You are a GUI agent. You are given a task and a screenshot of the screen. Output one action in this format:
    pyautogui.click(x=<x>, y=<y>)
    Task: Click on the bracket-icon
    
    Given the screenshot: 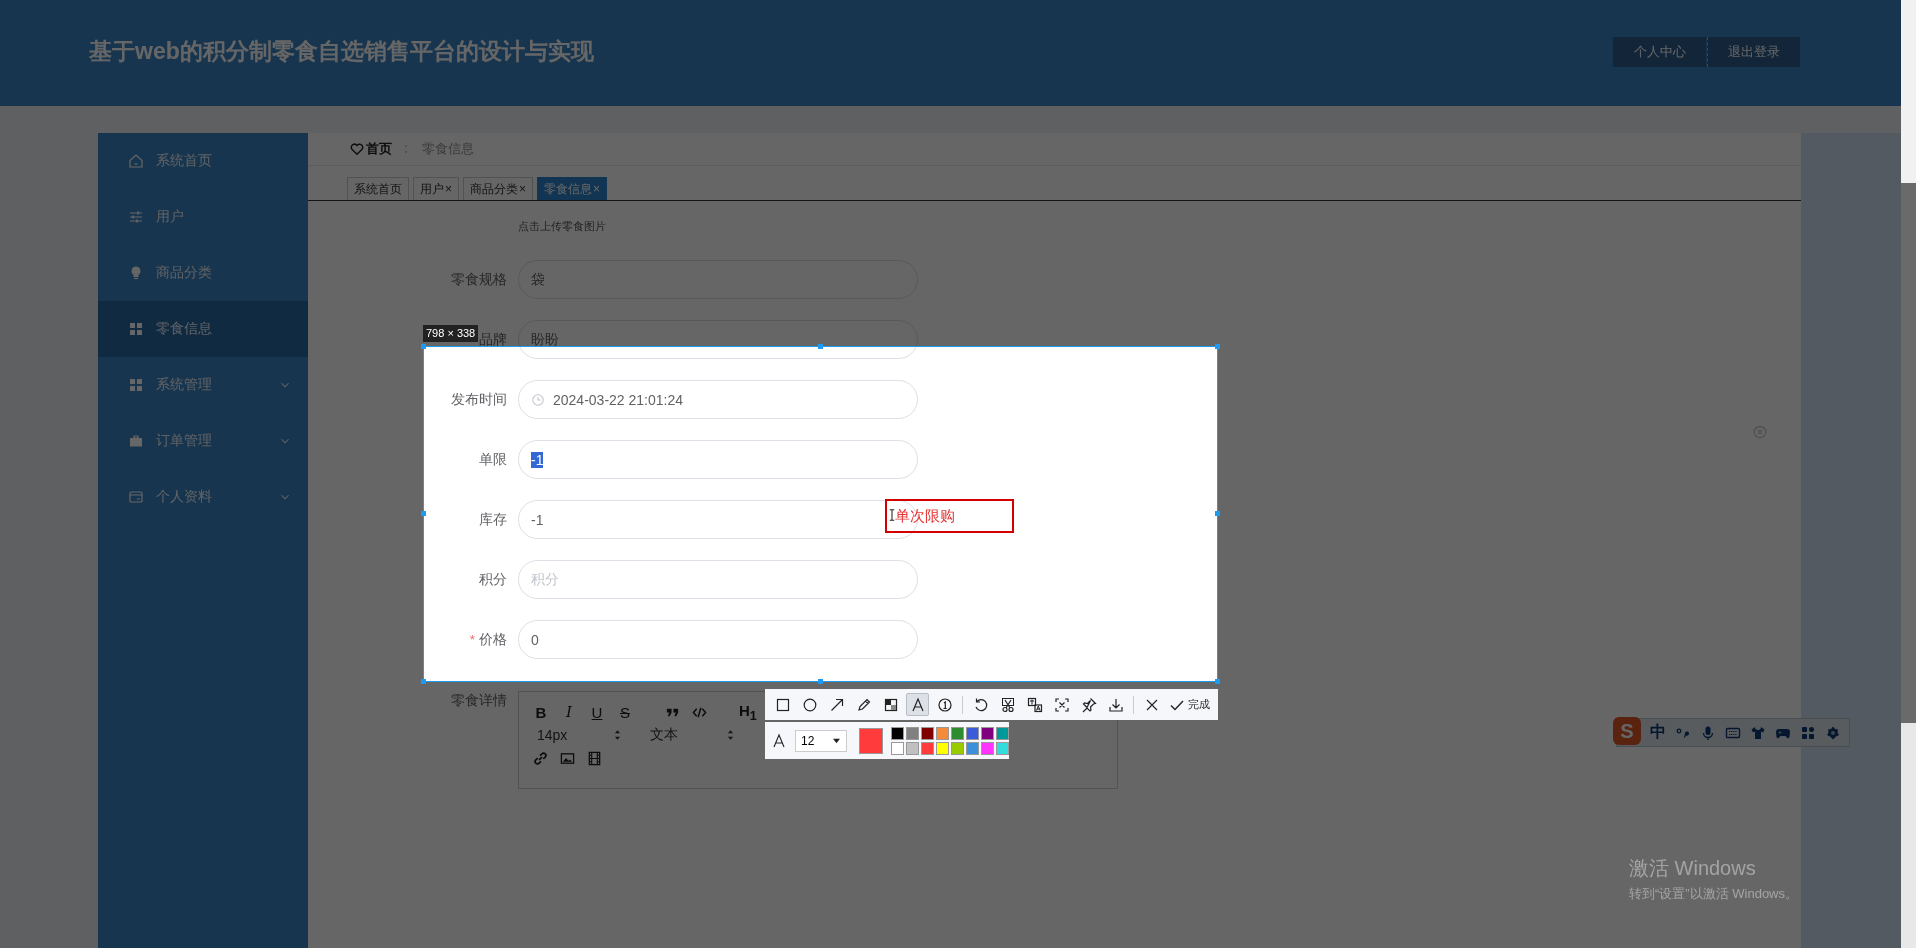 What is the action you would take?
    pyautogui.click(x=1061, y=704)
    